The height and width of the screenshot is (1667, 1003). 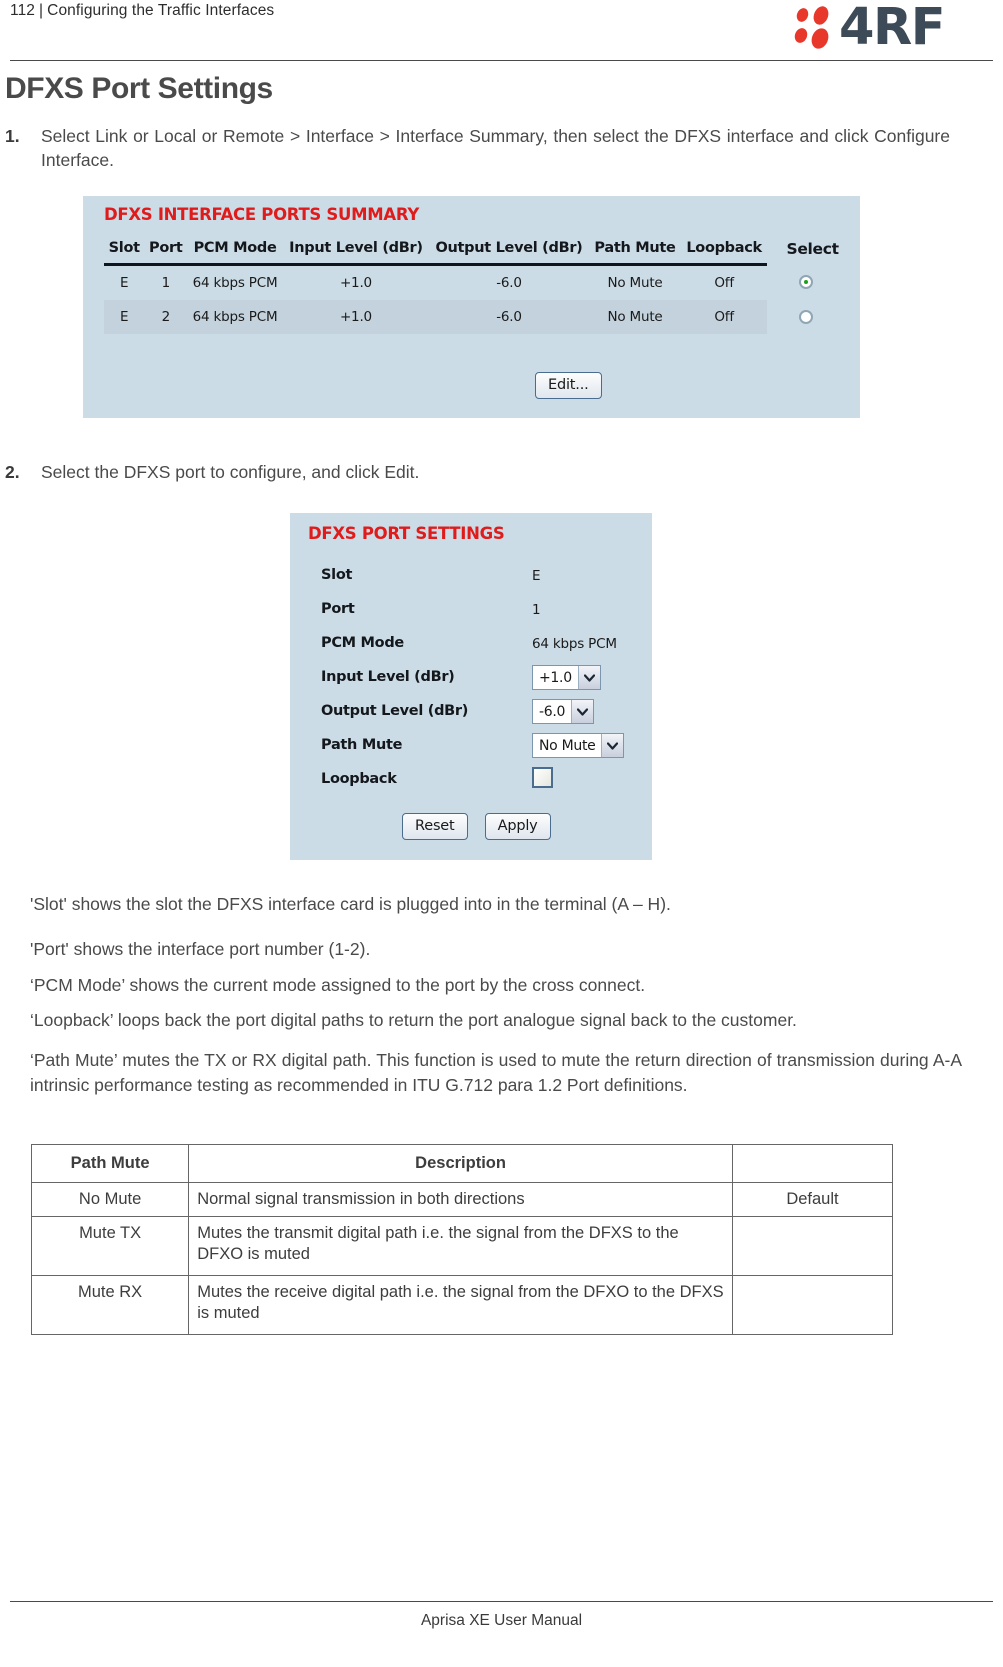 I want to click on footer-divider, so click(x=501, y=1601).